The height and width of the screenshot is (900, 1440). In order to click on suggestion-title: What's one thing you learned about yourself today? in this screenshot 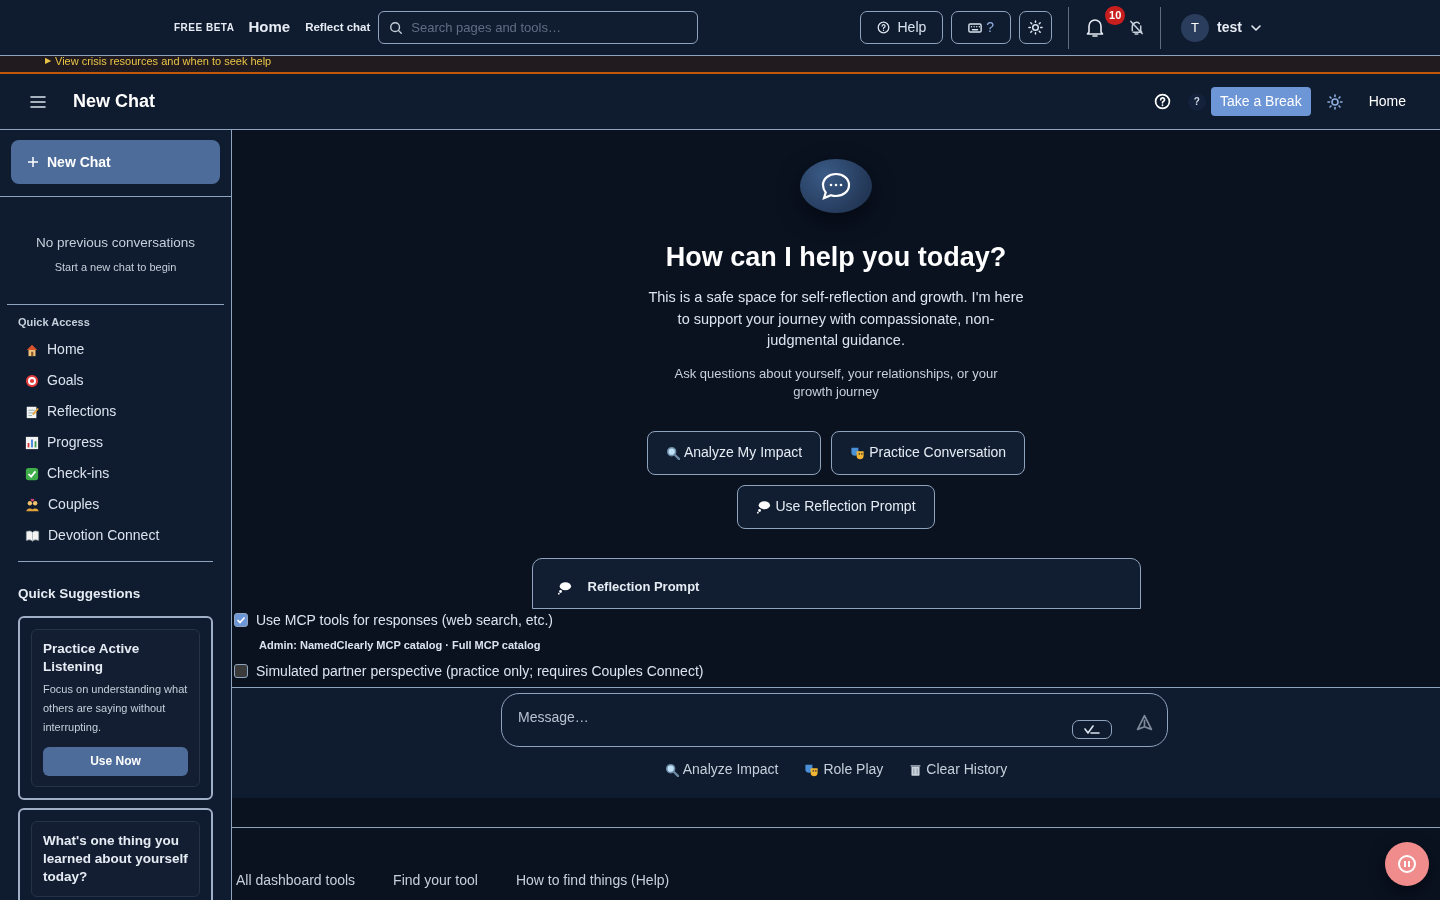, I will do `click(115, 858)`.